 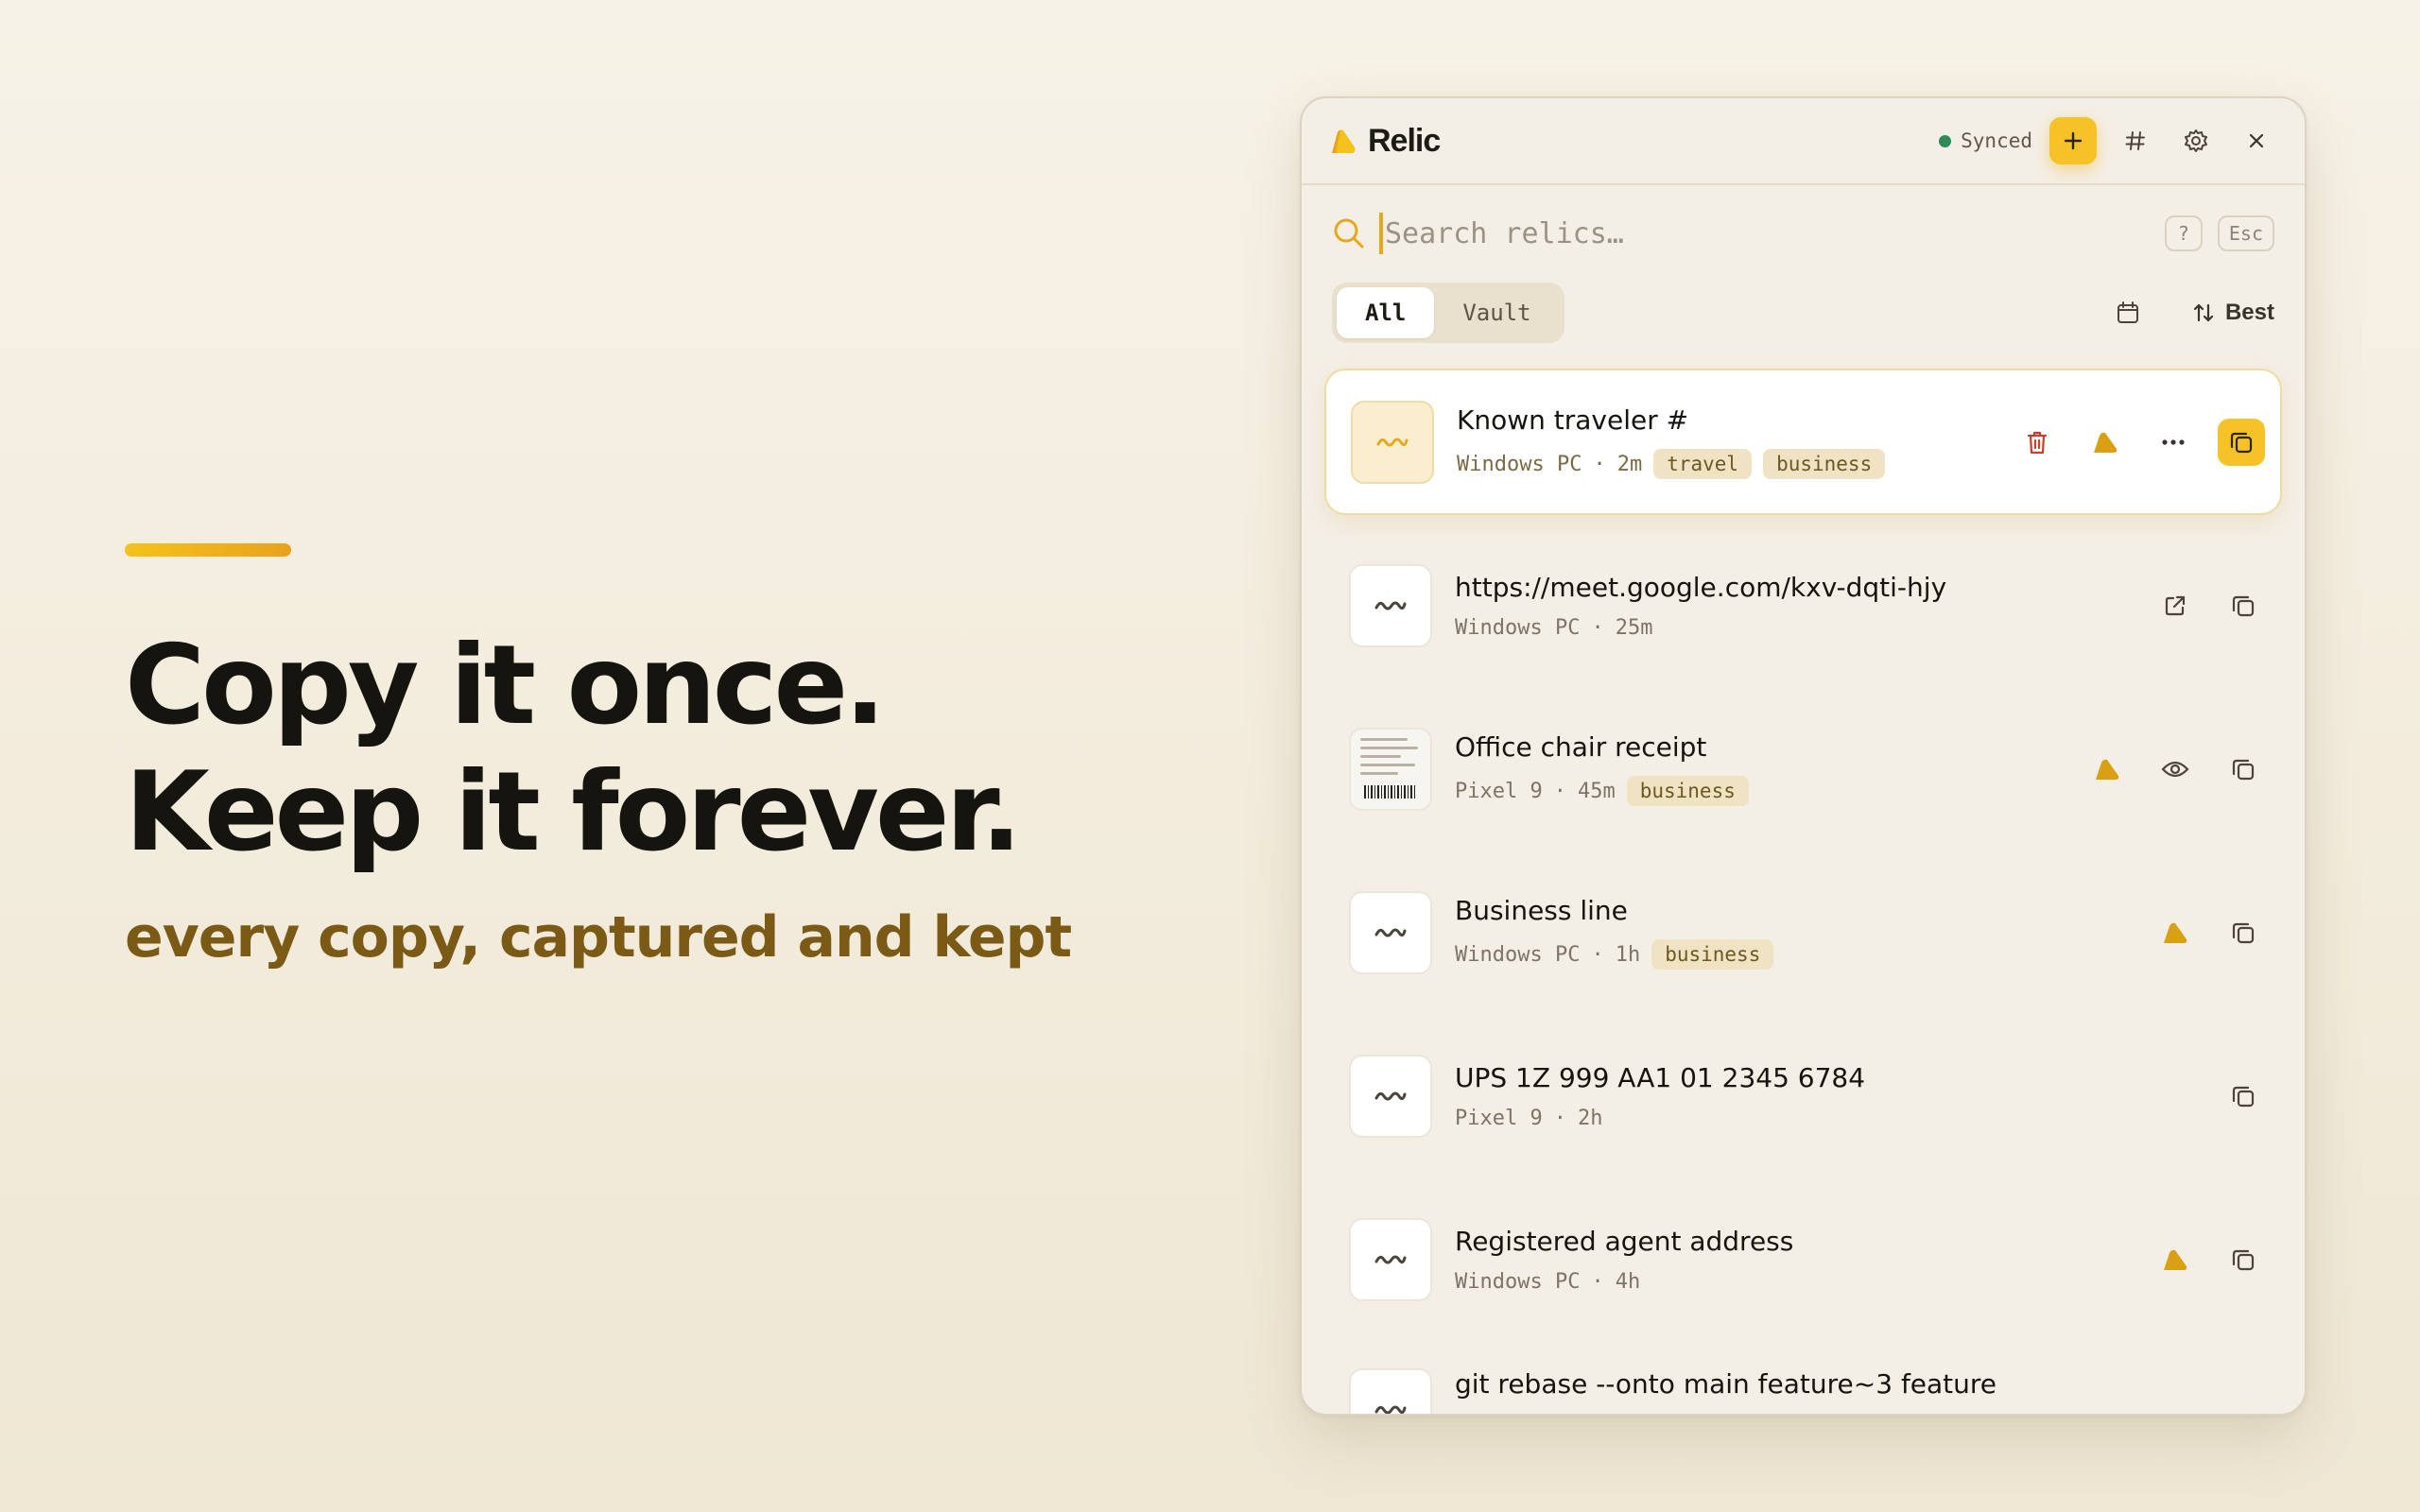 I want to click on close-icon, so click(x=2256, y=140).